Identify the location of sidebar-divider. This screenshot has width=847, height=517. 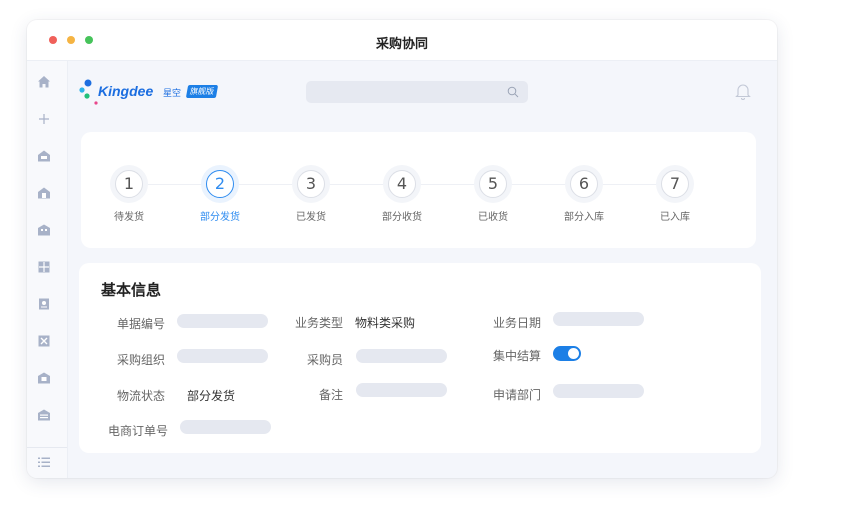
(47, 447).